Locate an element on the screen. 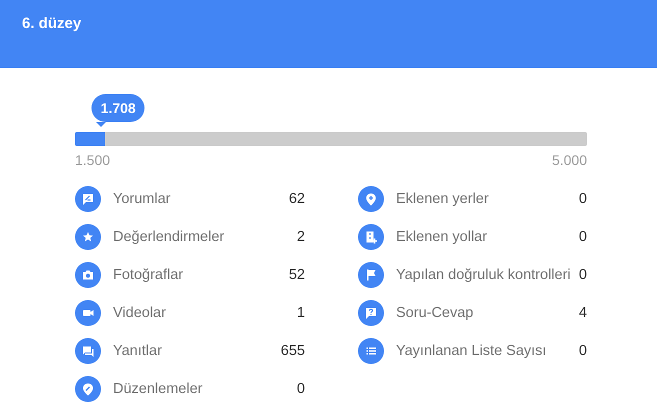 Image resolution: width=657 pixels, height=420 pixels. min-label: 1.500 is located at coordinates (92, 160).